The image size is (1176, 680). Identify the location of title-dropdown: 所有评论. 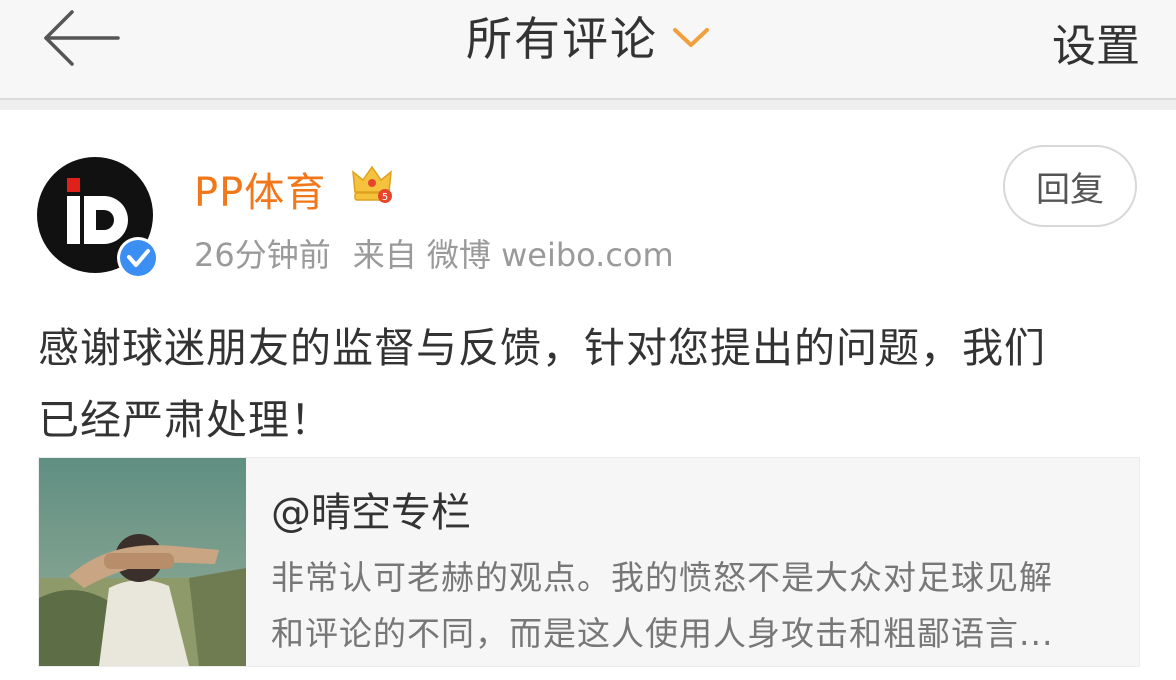
(588, 36).